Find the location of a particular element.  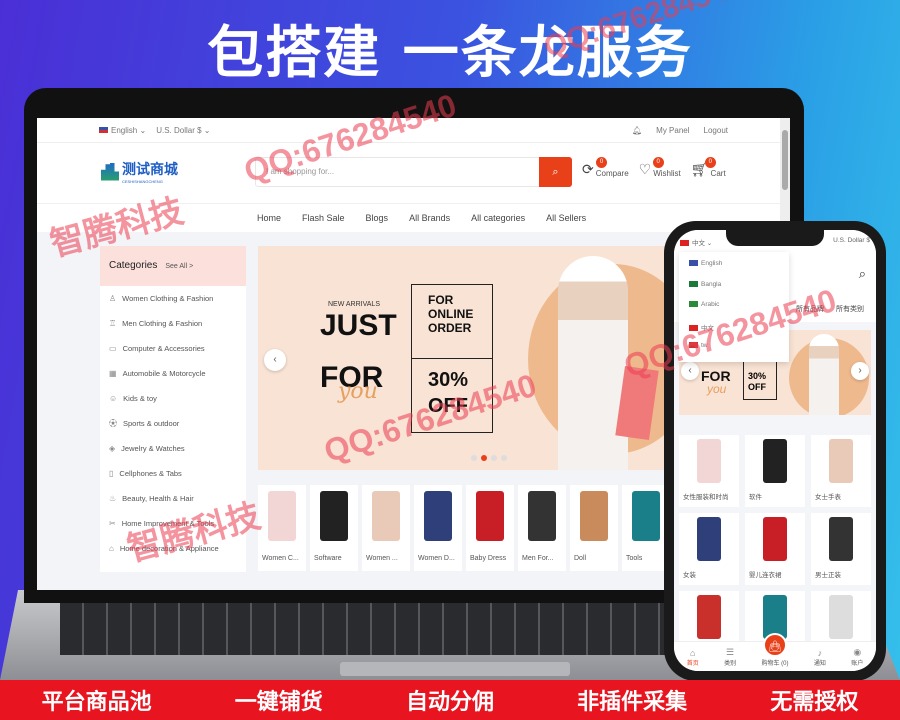

compare-button: ⟳ 0 Compare is located at coordinates (605, 167).